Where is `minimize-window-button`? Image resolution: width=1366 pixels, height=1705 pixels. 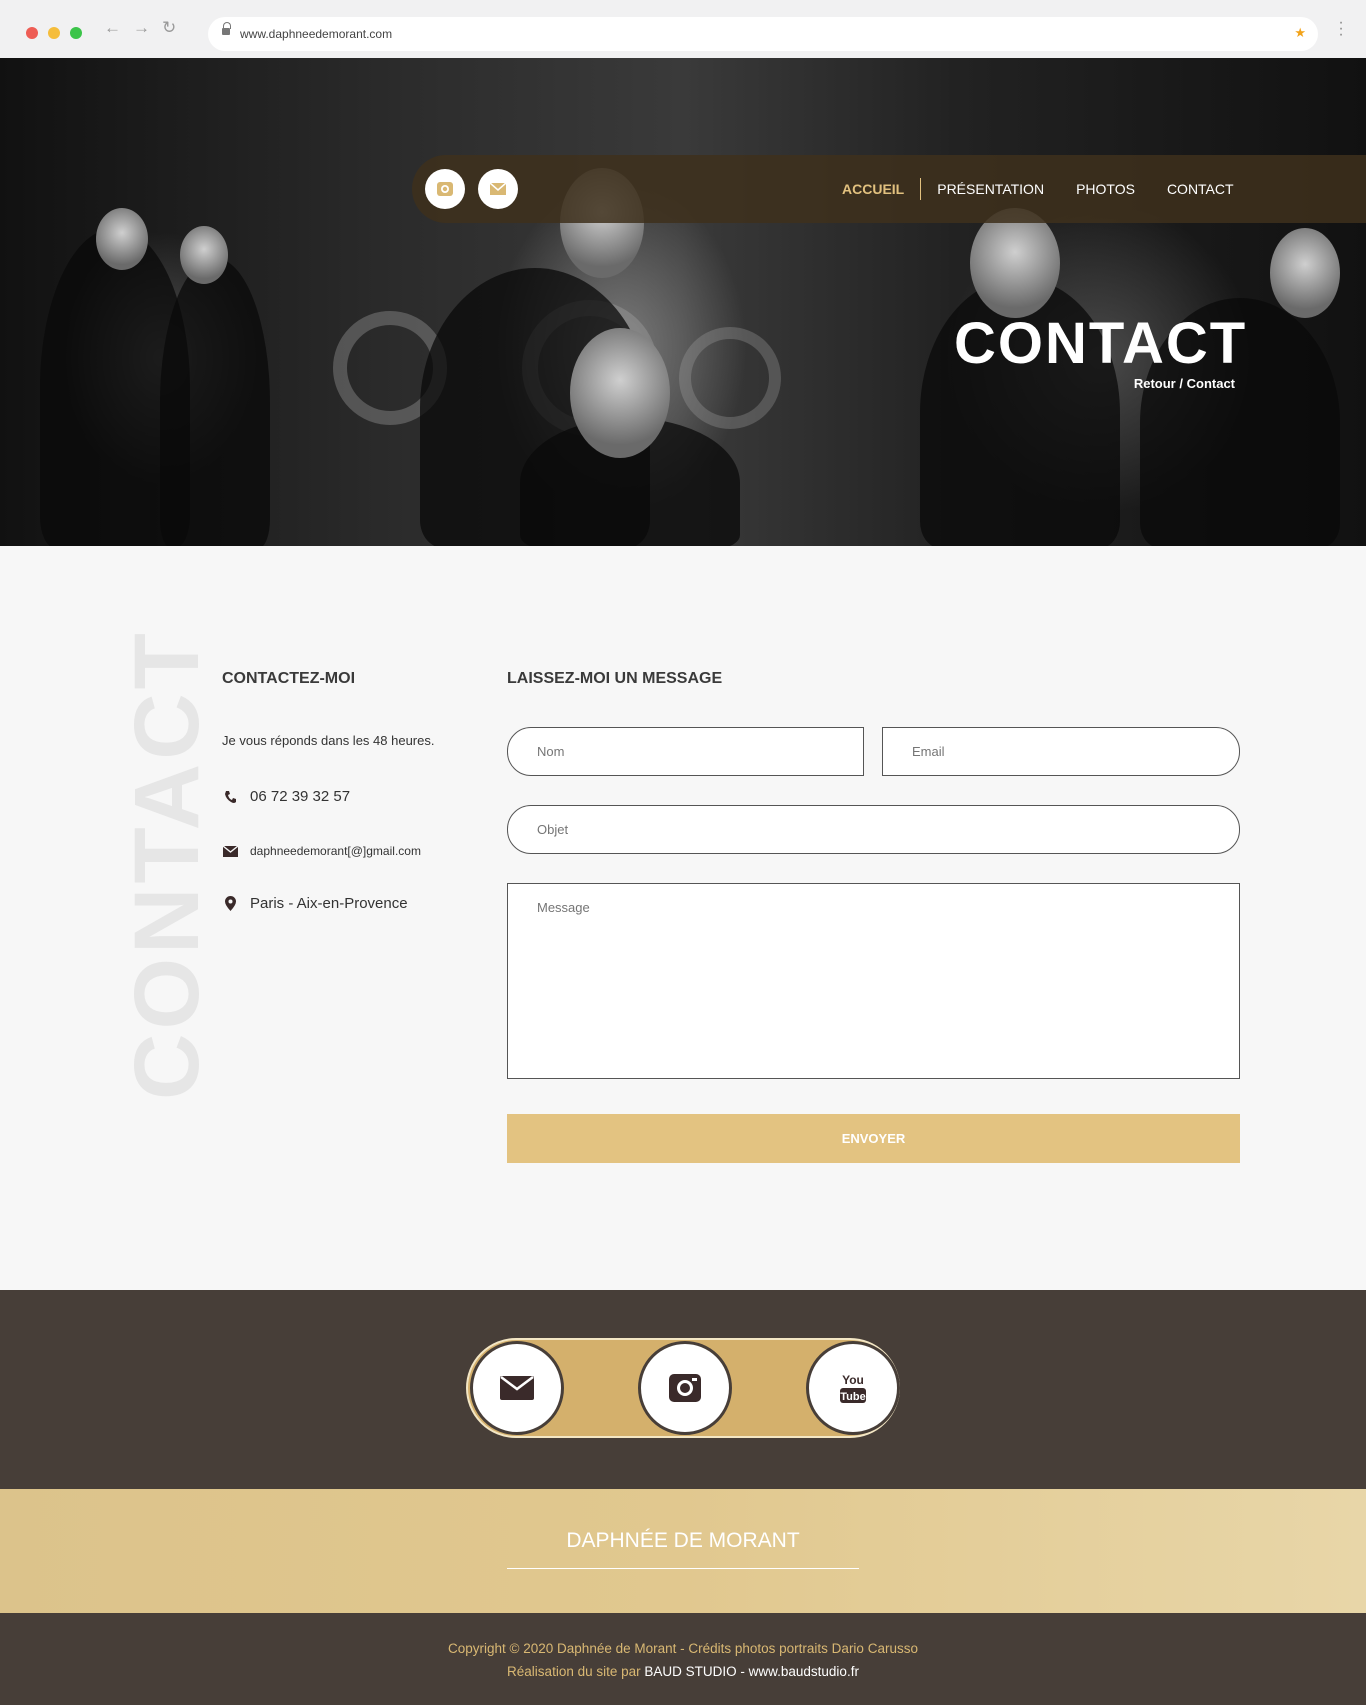
minimize-window-button is located at coordinates (54, 33).